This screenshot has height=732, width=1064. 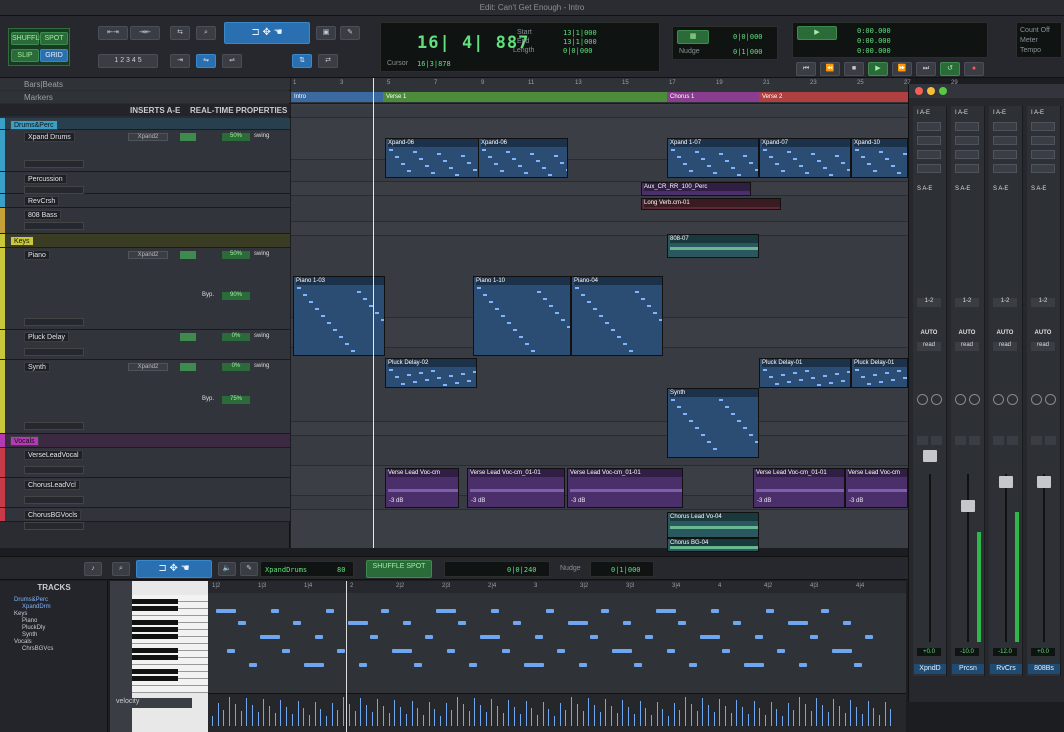 I want to click on instrument-selector: XpandDrums 80, so click(x=307, y=569).